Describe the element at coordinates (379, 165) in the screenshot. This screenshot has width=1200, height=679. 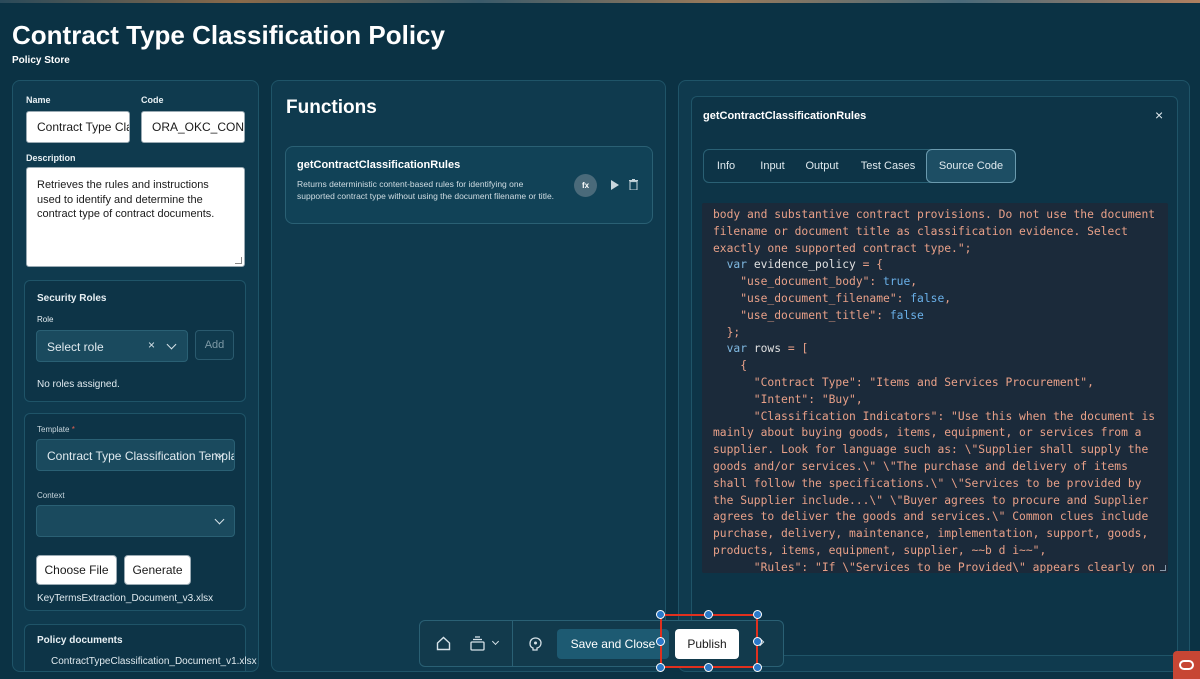
I see `function-name: getContractClassificationRules` at that location.